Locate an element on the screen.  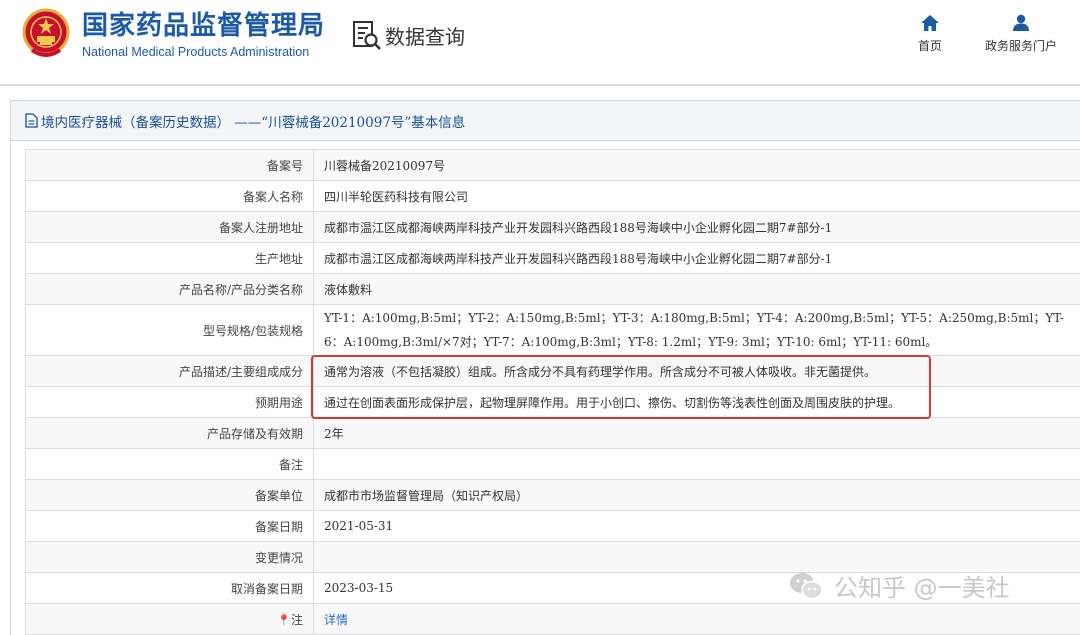
table-row: 备案单位 成都市市场监督管理局（知识产权局） is located at coordinates (552, 495).